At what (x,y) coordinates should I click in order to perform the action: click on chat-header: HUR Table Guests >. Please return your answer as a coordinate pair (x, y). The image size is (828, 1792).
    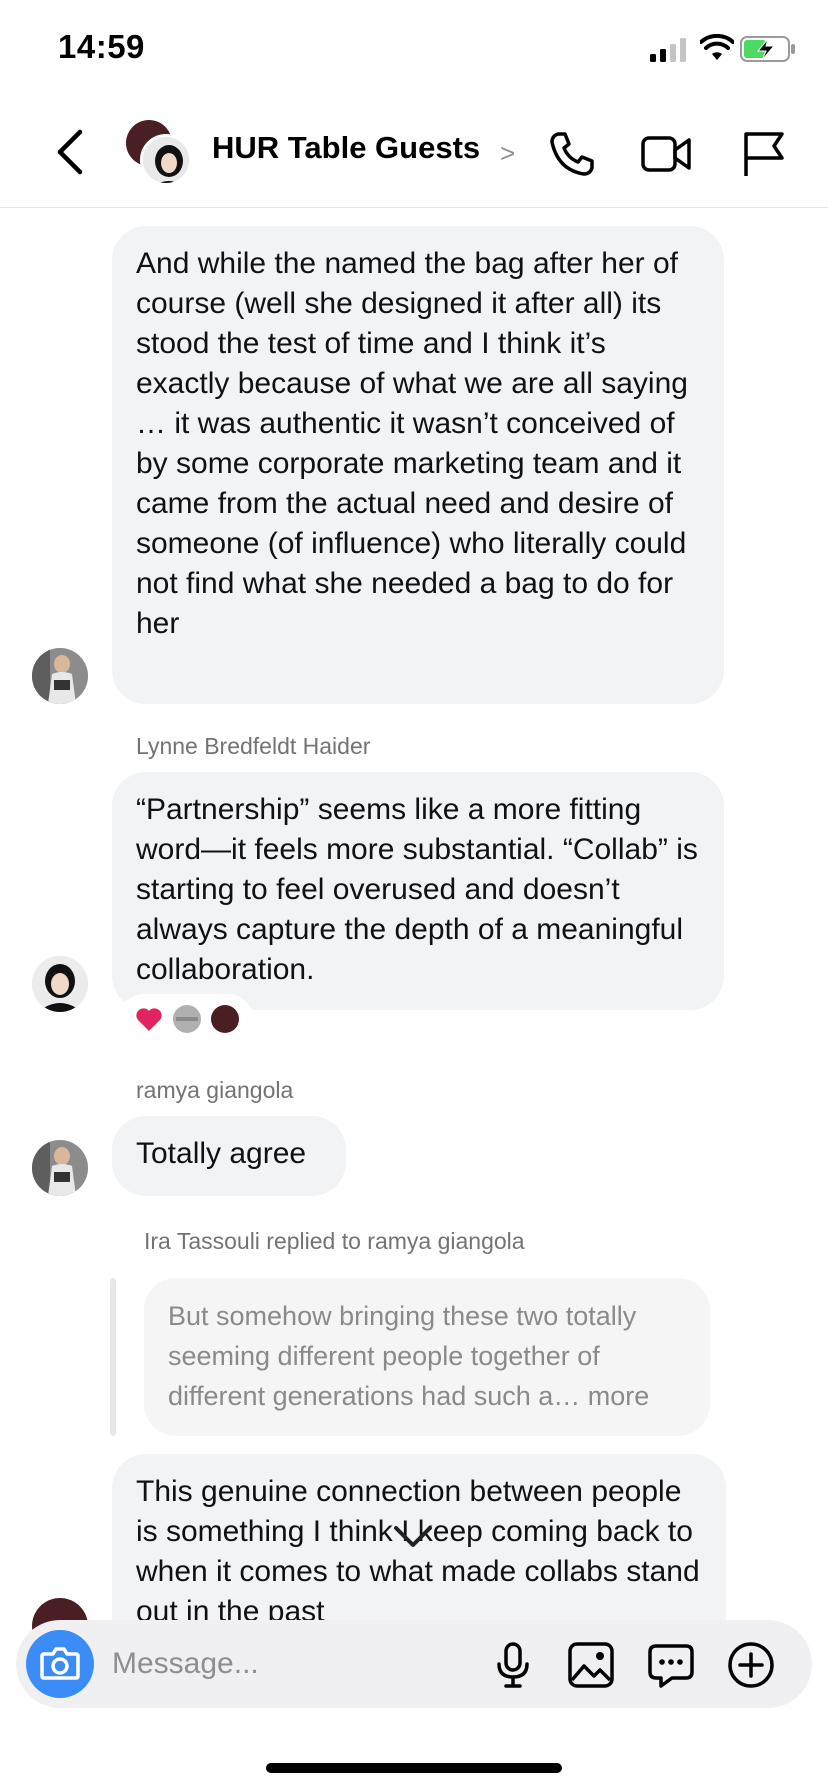
    Looking at the image, I should click on (414, 154).